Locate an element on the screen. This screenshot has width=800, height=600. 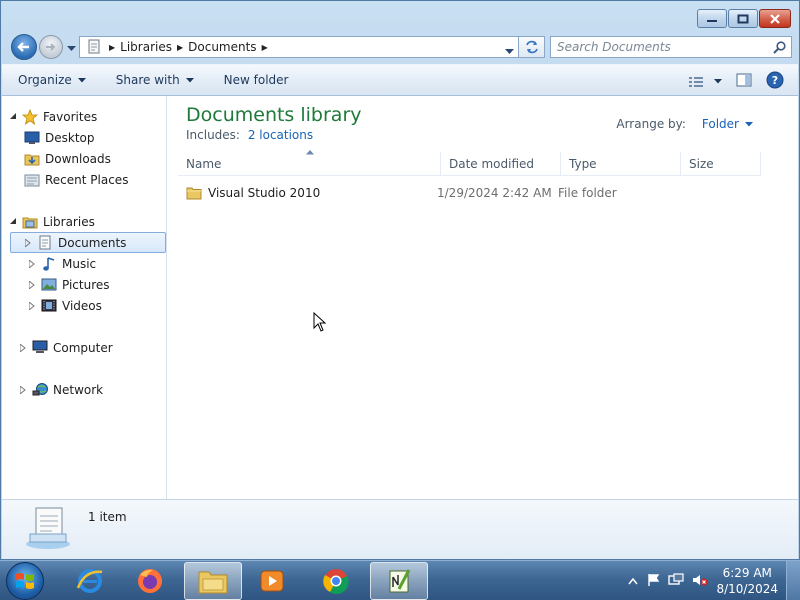
tree-item-network: Network is located at coordinates (60, 389).